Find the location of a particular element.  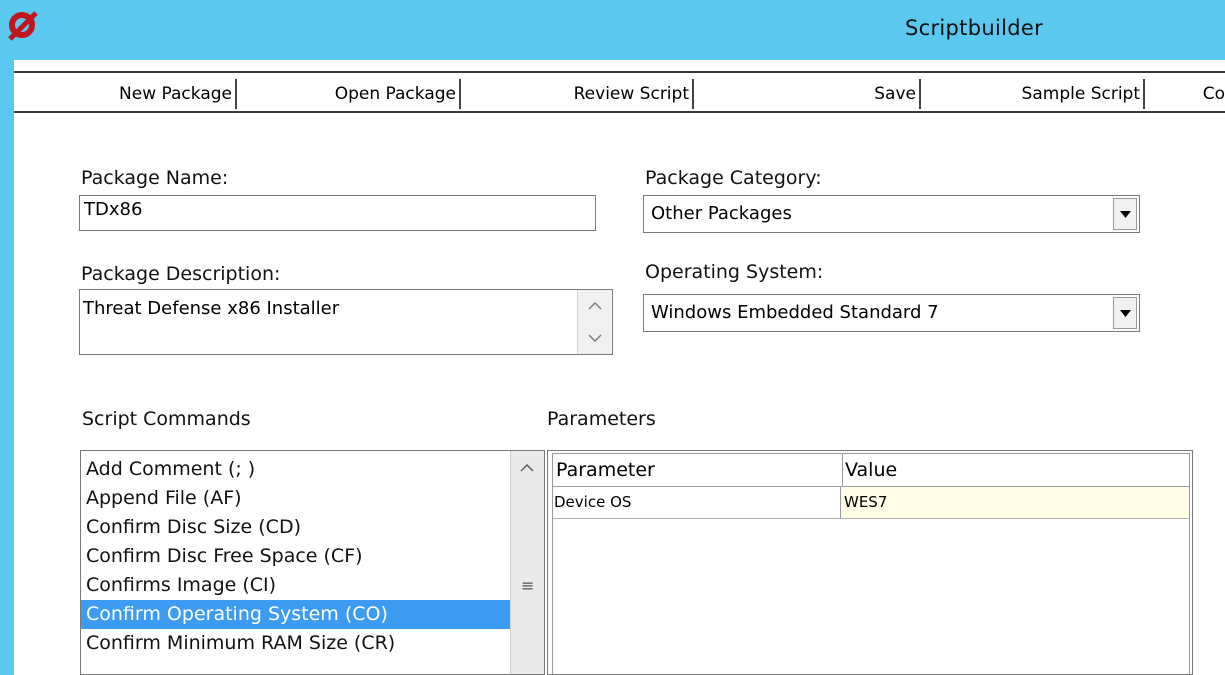

grid-cell-value: WES7 is located at coordinates (1015, 502).